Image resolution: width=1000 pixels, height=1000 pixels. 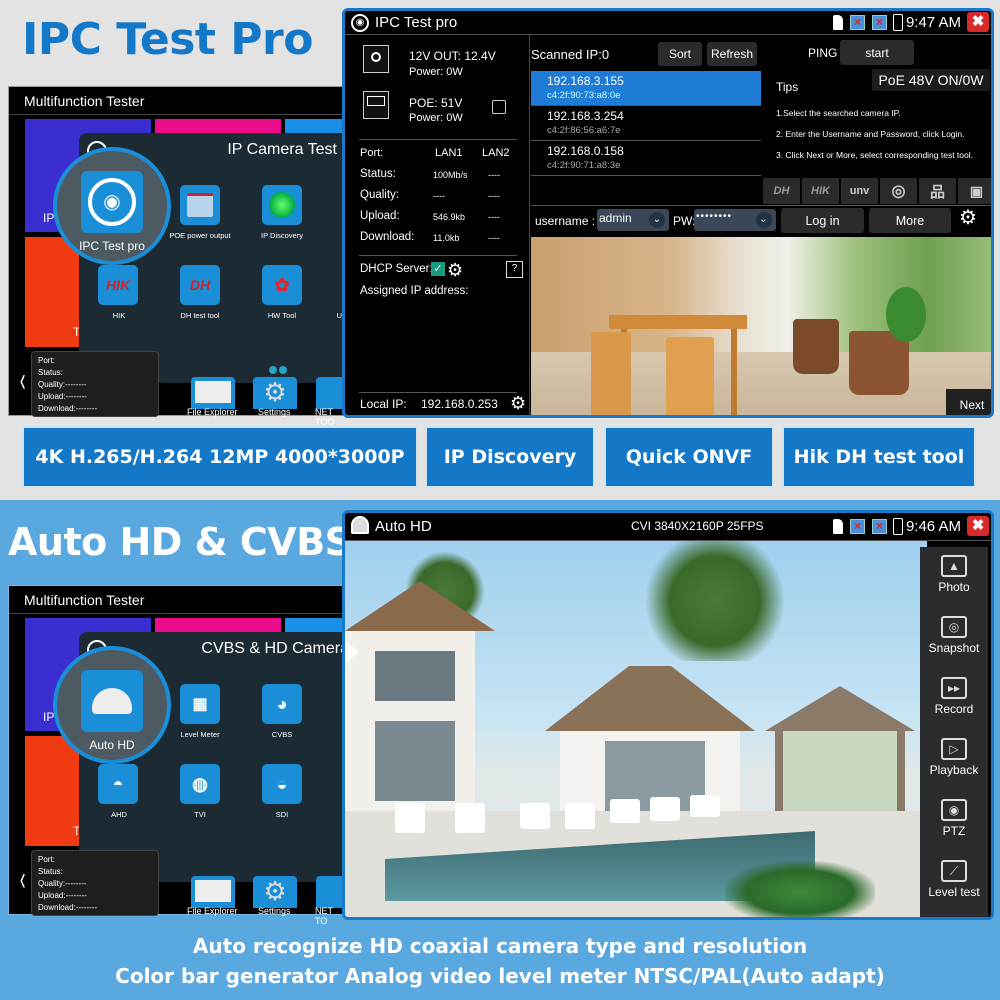 What do you see at coordinates (937, 191) in the screenshot?
I see `network-topology-icon: 品` at bounding box center [937, 191].